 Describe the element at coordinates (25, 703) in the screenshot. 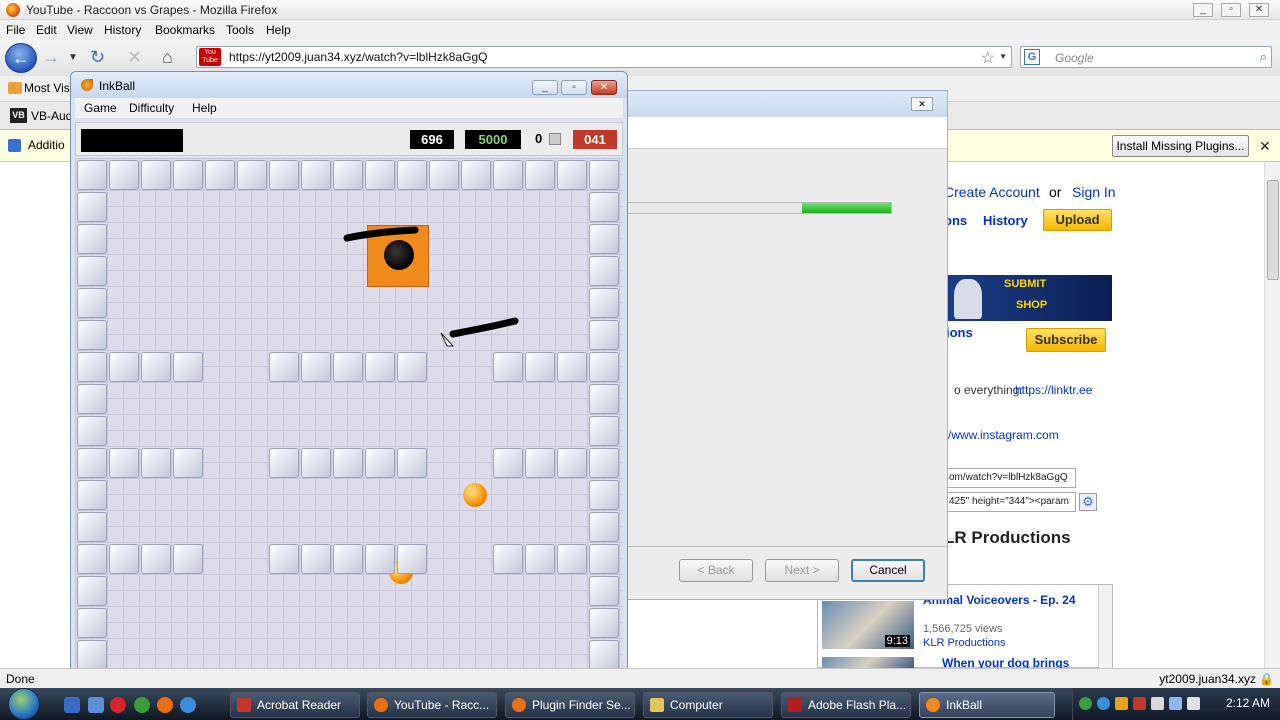

I see `start-button` at that location.